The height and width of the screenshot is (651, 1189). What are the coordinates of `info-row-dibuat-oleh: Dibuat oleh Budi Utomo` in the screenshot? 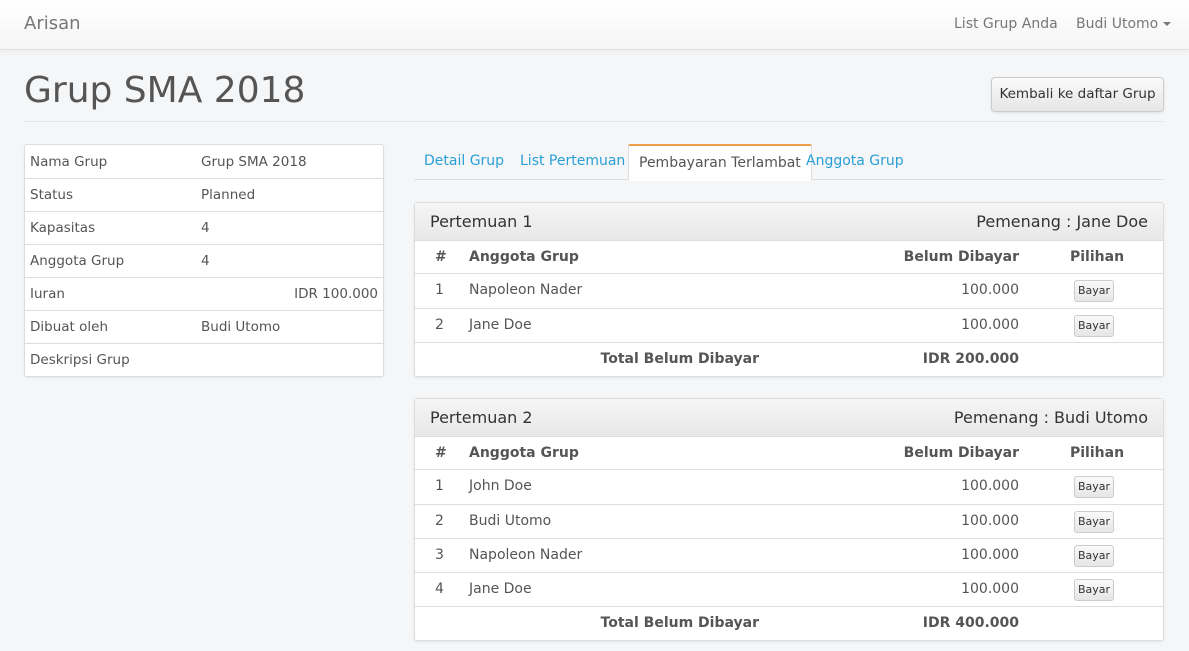 It's located at (204, 326).